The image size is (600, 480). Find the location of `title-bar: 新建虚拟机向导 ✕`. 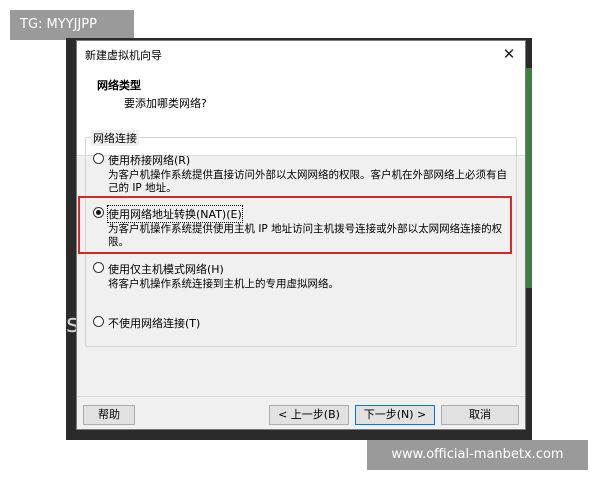

title-bar: 新建虚拟机向导 ✕ is located at coordinates (301, 54).